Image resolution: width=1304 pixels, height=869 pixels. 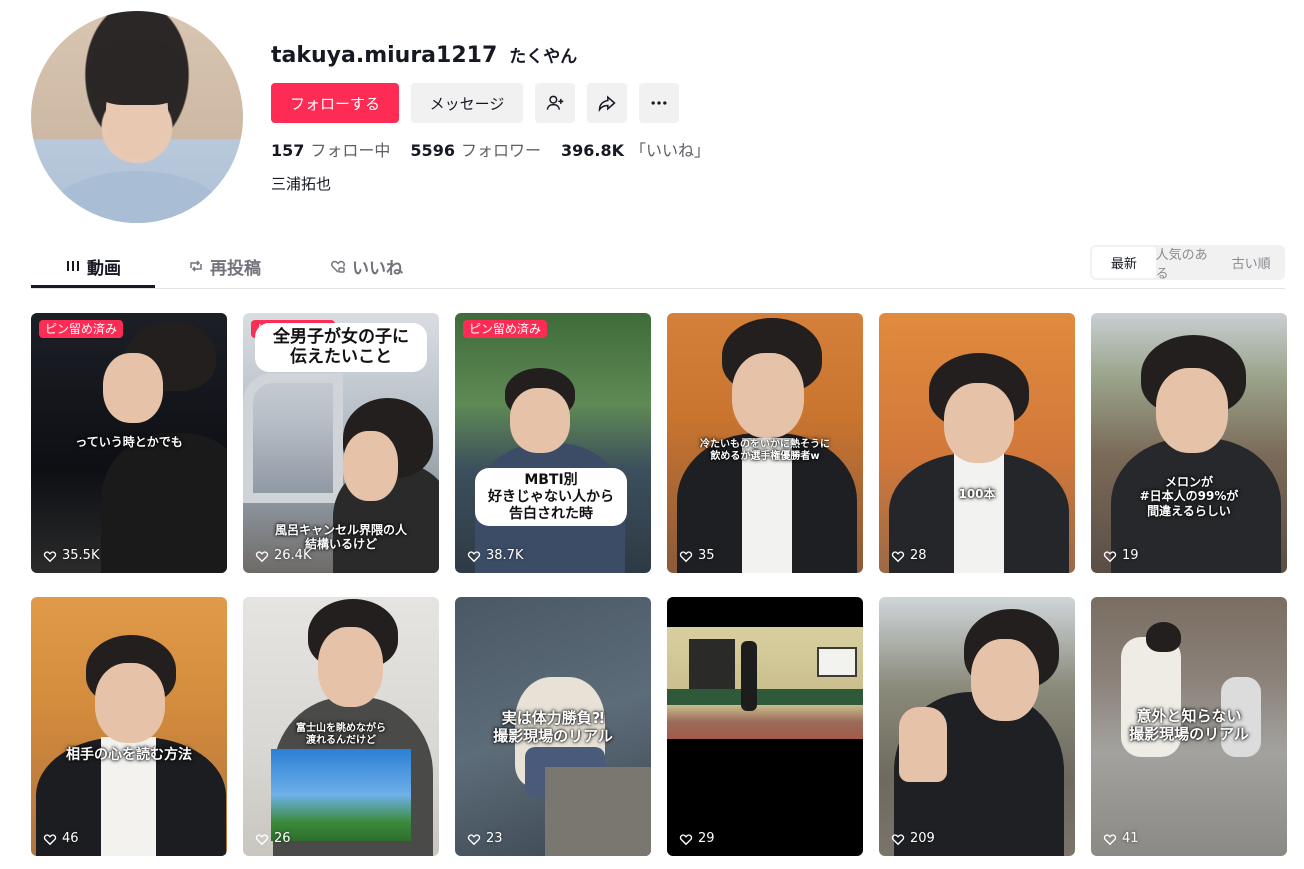 I want to click on video-caption: 全男子が女の子に 伝えたいこと, so click(x=341, y=347).